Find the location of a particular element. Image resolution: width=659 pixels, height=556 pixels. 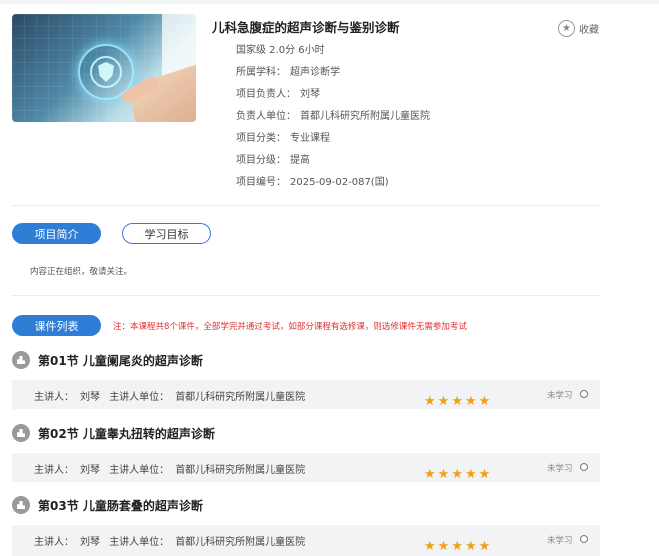

lesson-header: 第01节 儿童阑尾炎的超声诊断 is located at coordinates (107, 360).